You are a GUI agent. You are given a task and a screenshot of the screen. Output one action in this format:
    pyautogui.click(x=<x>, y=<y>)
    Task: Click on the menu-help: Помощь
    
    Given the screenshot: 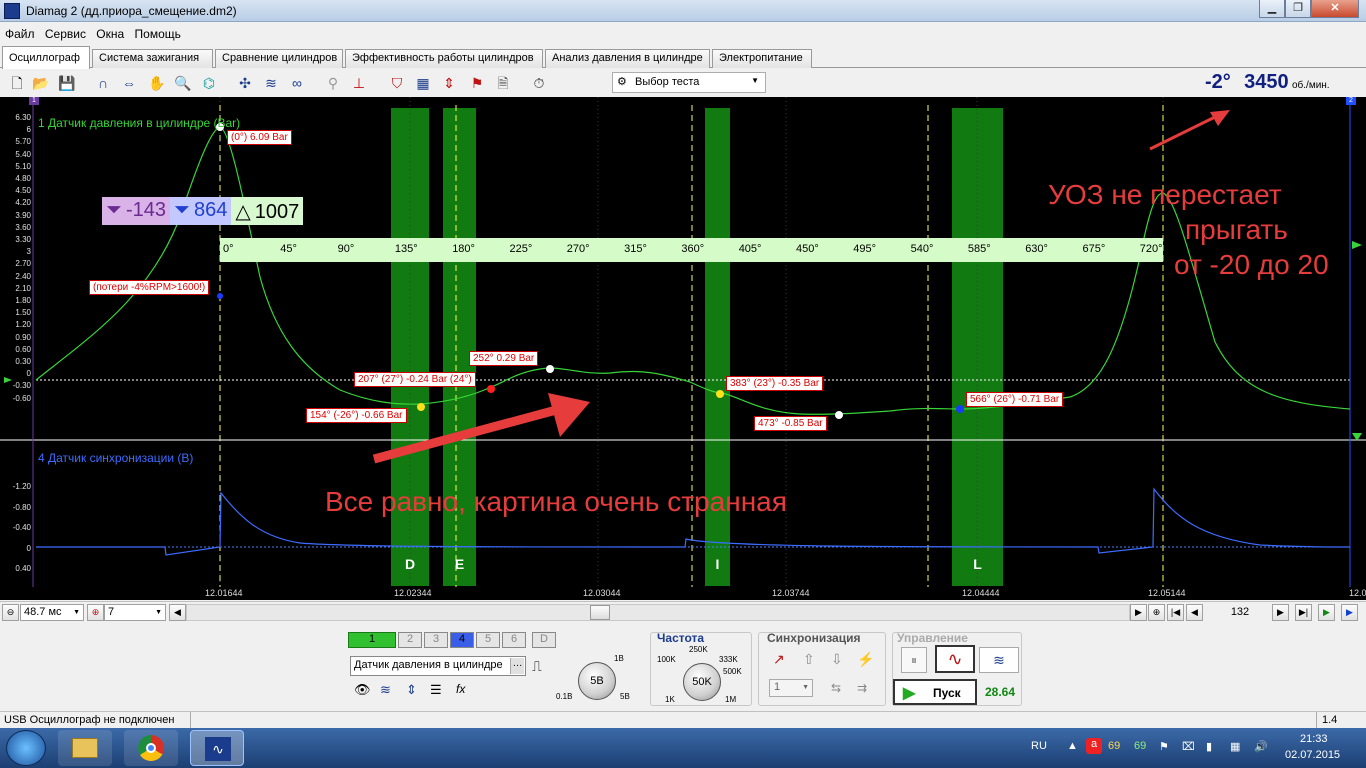 What is the action you would take?
    pyautogui.click(x=156, y=32)
    